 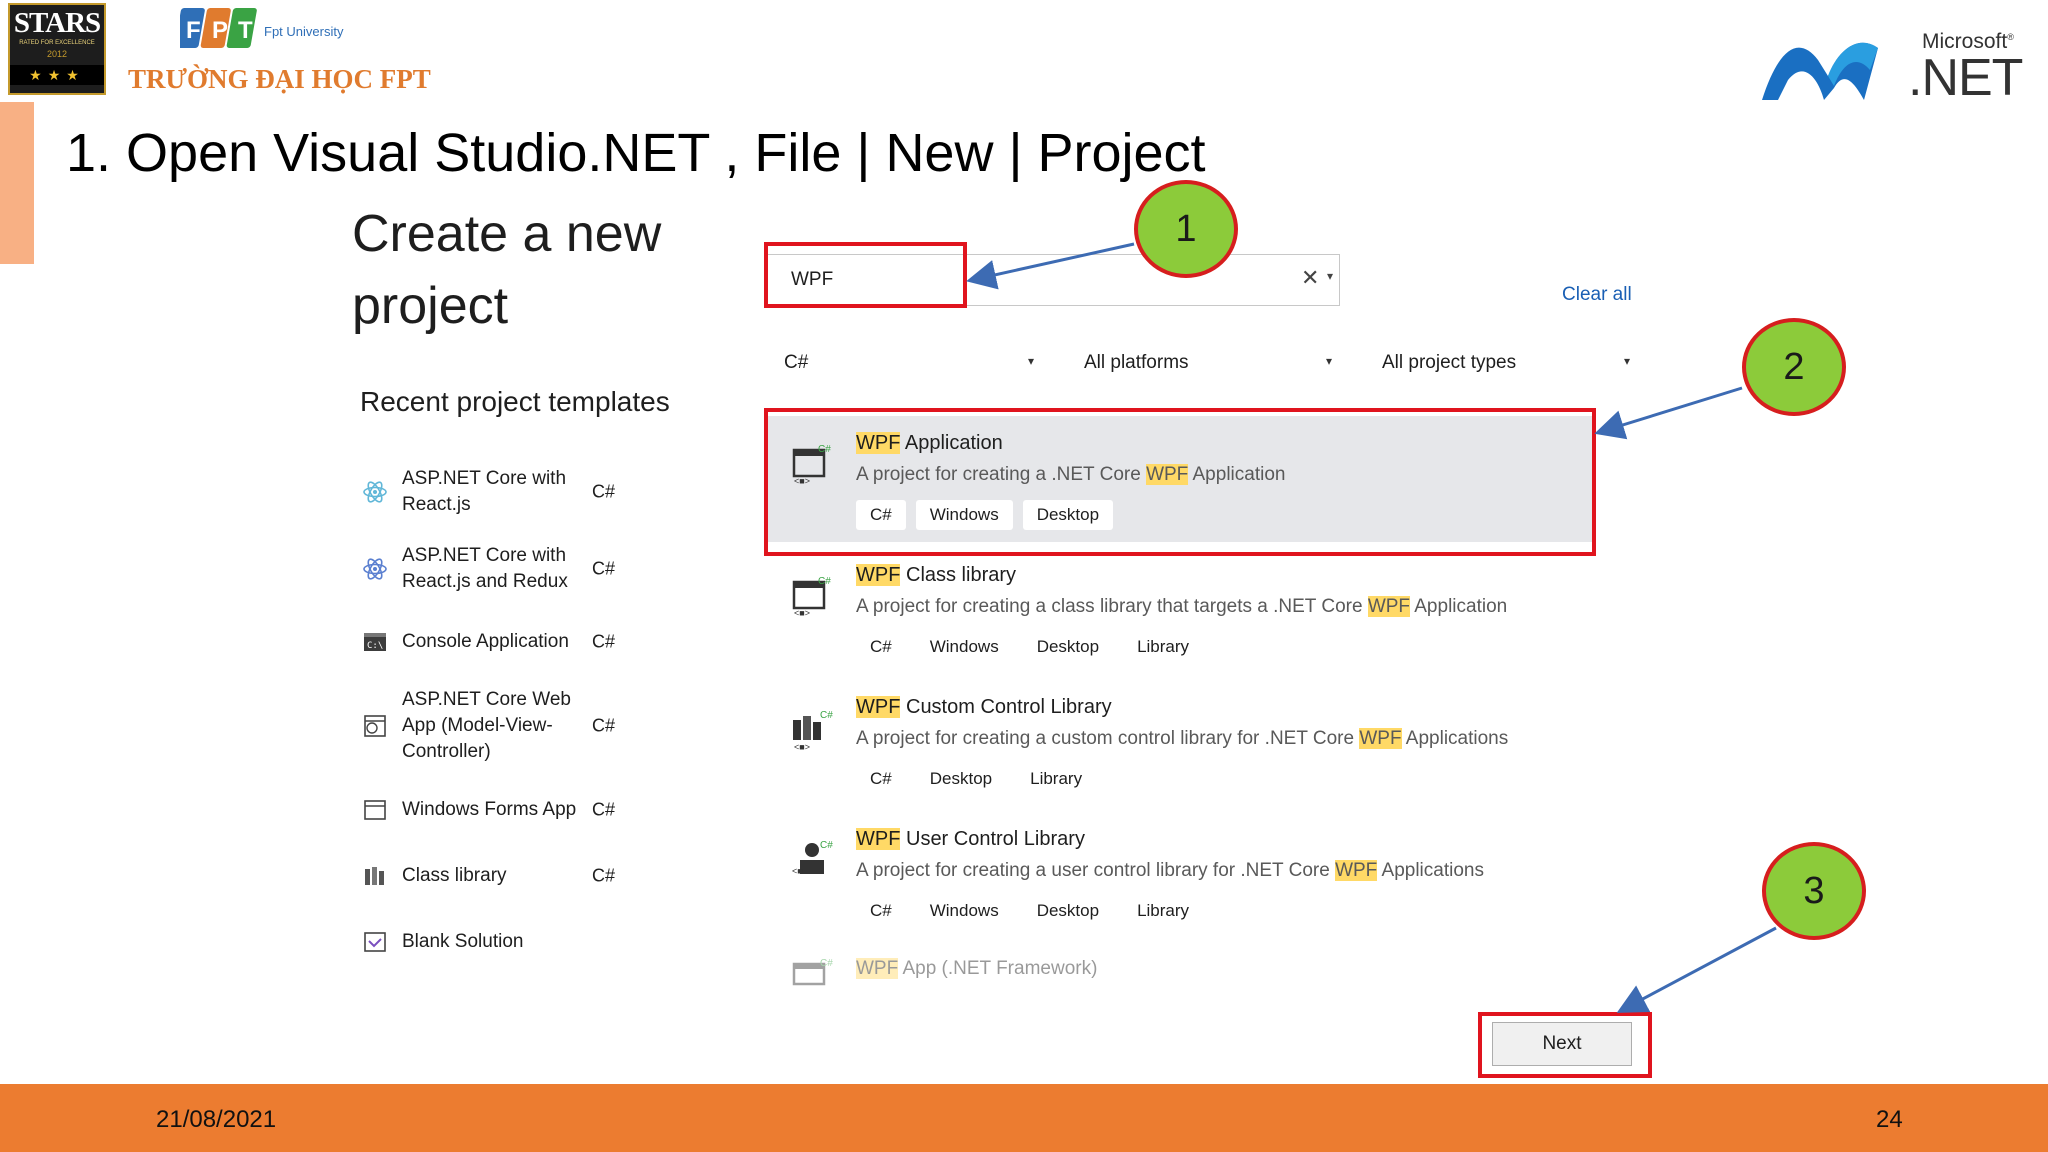 What do you see at coordinates (1180, 972) in the screenshot?
I see `template-item-partial: C# WPF App (.NET Framework)` at bounding box center [1180, 972].